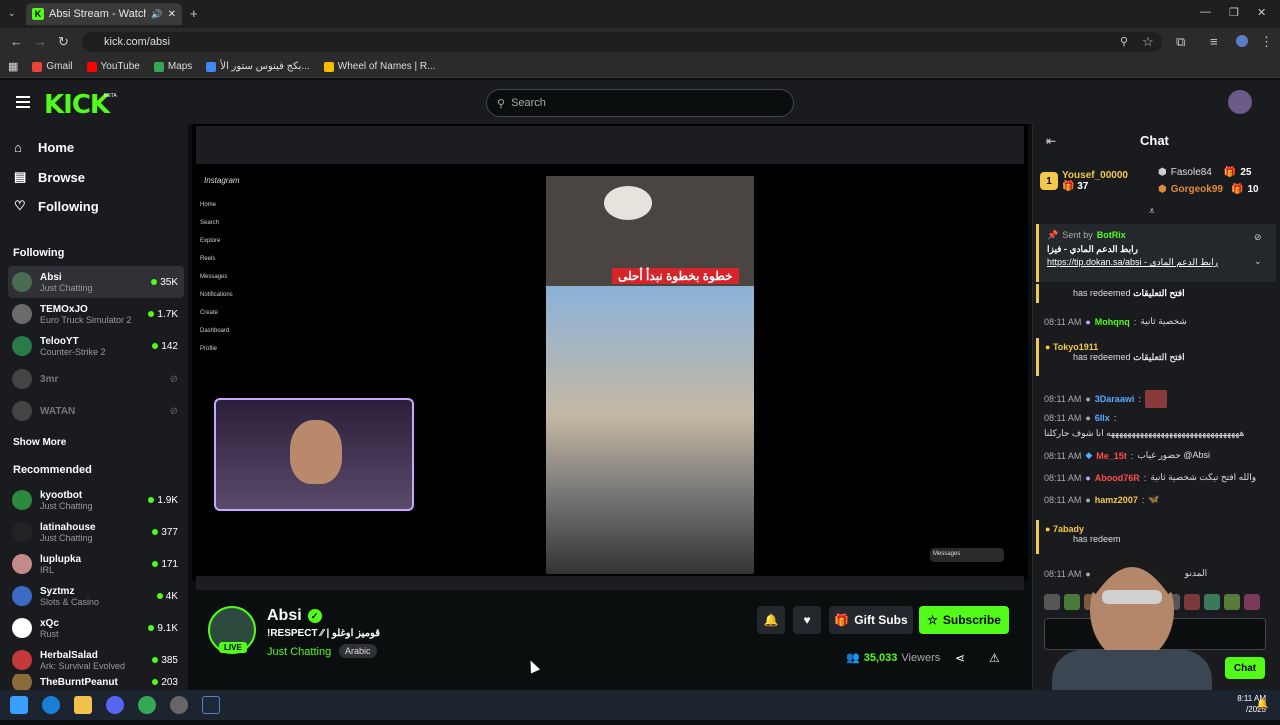 The height and width of the screenshot is (725, 1280). What do you see at coordinates (166, 314) in the screenshot?
I see `viewer-count: 1.7K` at bounding box center [166, 314].